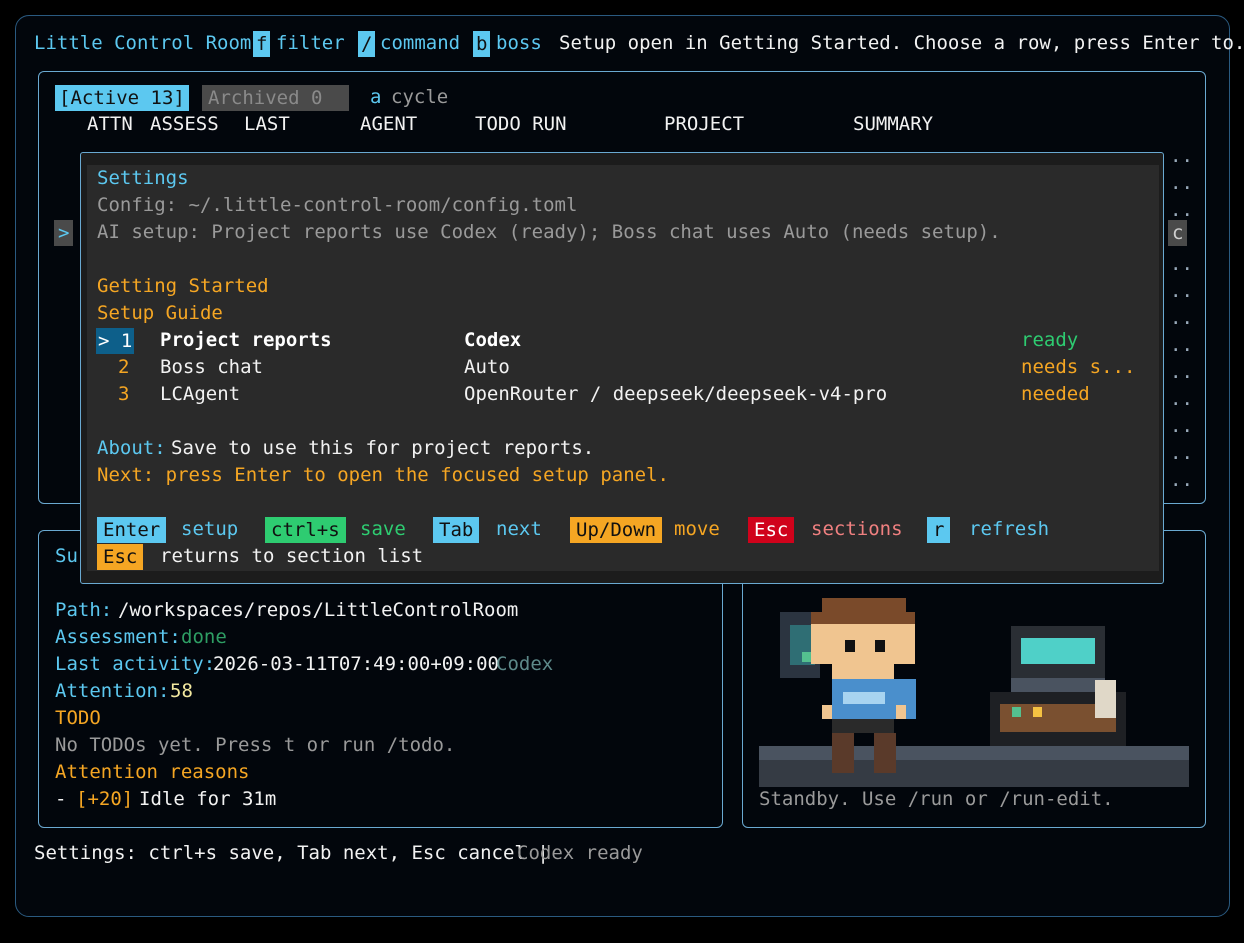  Describe the element at coordinates (262, 44) in the screenshot. I see `filter-key: f` at that location.